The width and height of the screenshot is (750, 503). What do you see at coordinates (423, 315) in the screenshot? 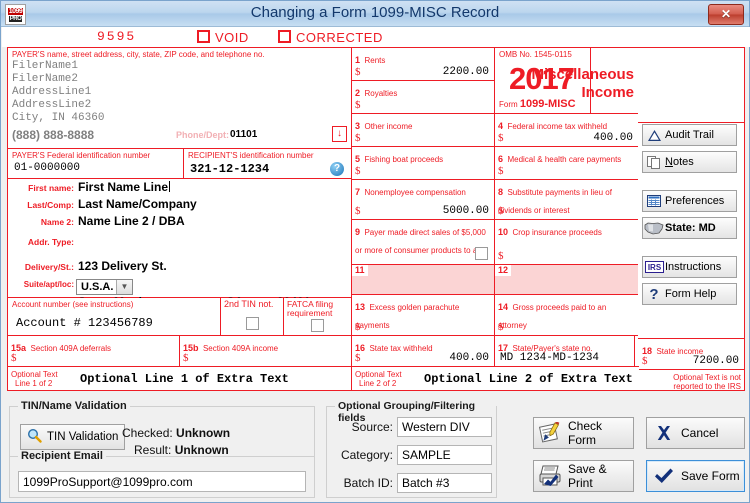
I see `box-13: 13 Excess golden parachute payments $` at bounding box center [423, 315].